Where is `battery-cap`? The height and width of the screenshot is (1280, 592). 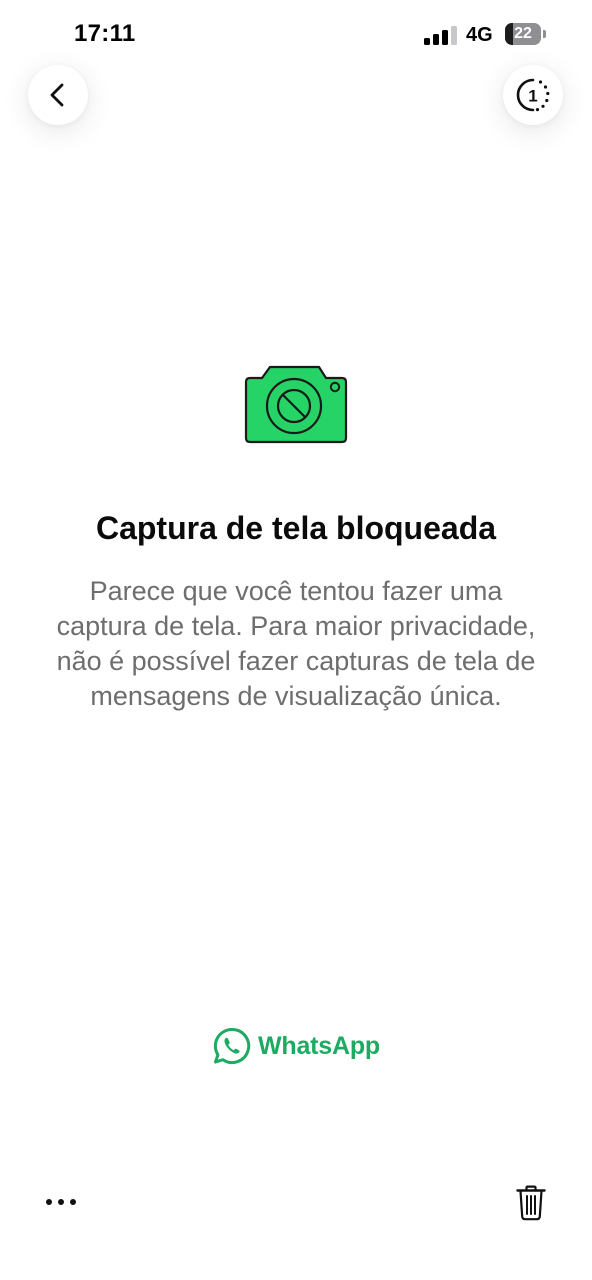
battery-cap is located at coordinates (544, 34).